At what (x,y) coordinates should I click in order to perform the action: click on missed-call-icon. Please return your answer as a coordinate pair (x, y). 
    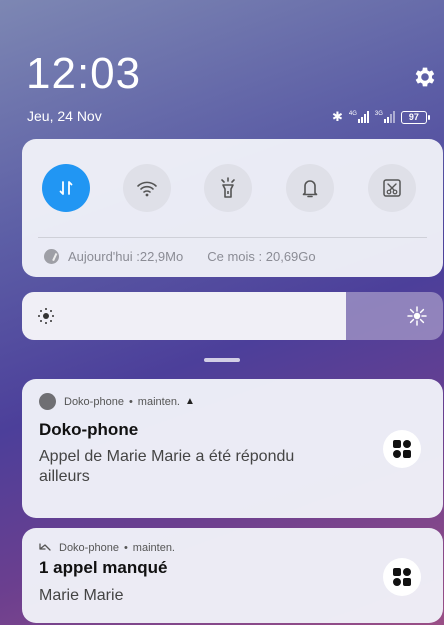
    Looking at the image, I should click on (45, 547).